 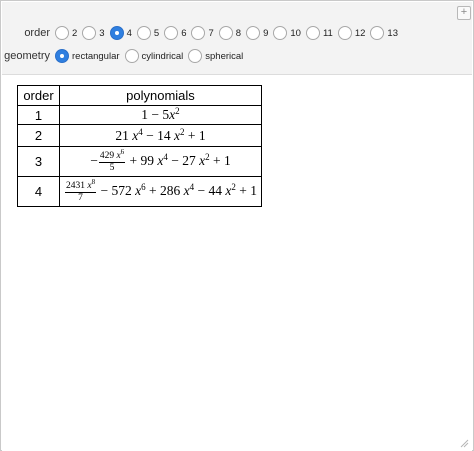 I want to click on polynomial-cell: −429 x6 5 + 99 x4 − 27 x2 + 1, so click(x=160, y=161).